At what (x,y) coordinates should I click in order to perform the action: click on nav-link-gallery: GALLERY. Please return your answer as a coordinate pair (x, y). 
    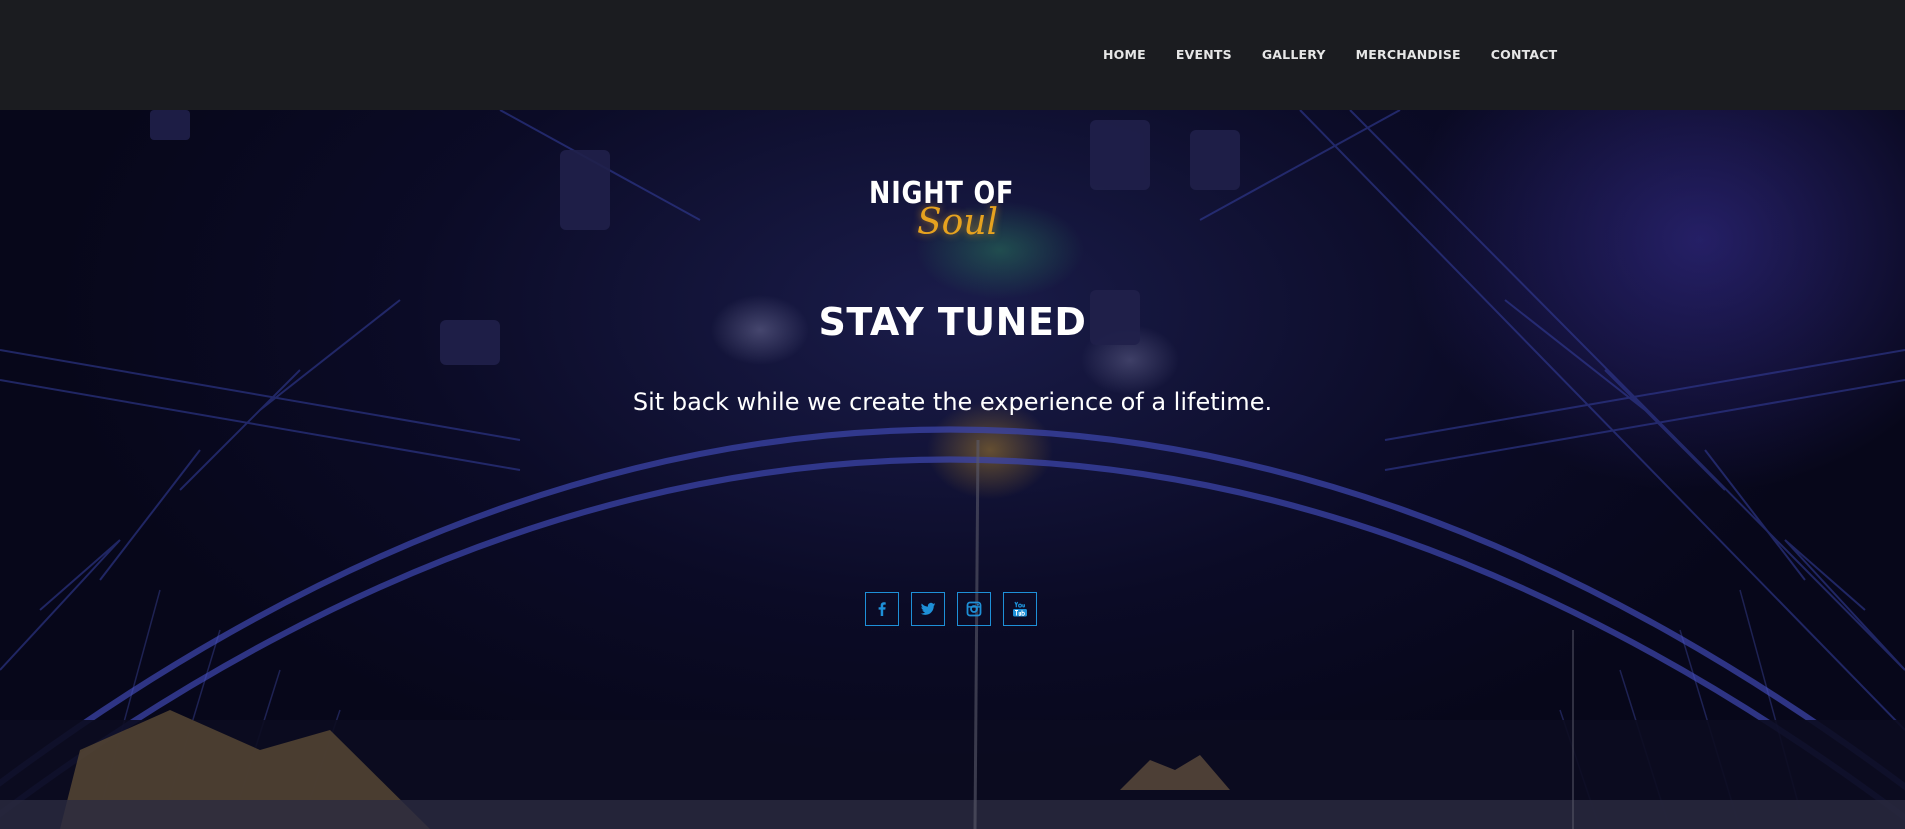
    Looking at the image, I should click on (1294, 54).